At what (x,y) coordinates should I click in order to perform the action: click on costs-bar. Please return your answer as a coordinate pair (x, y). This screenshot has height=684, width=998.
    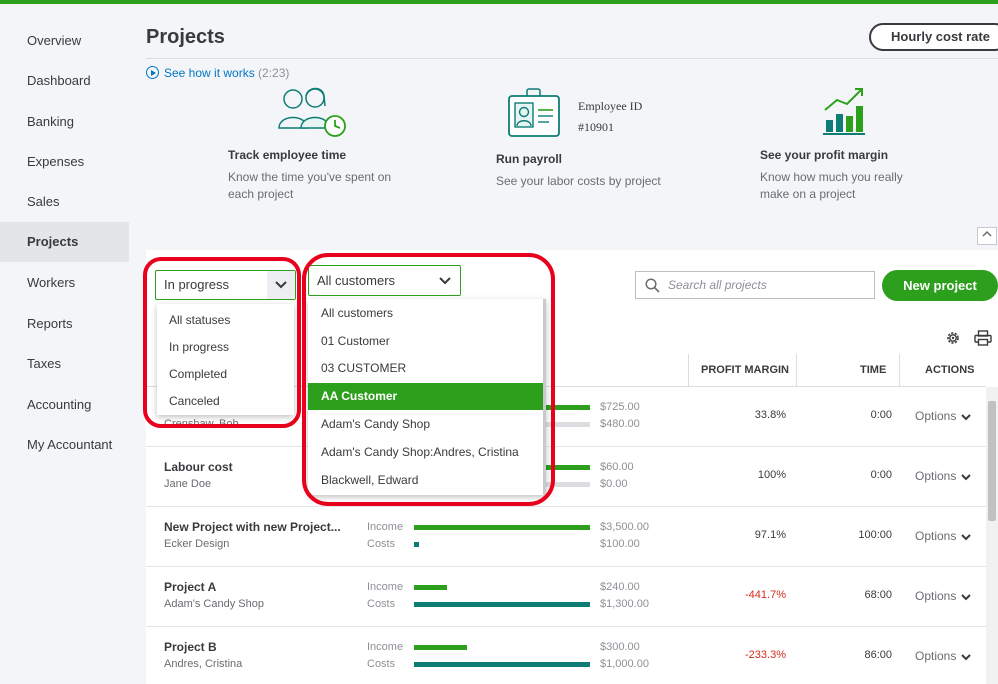
    Looking at the image, I should click on (416, 544).